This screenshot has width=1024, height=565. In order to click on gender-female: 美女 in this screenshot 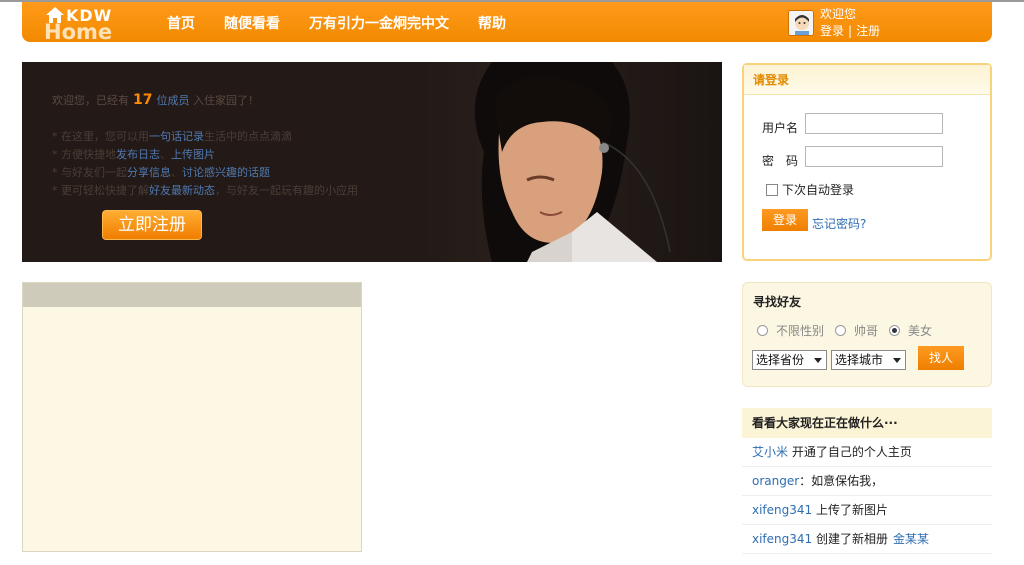, I will do `click(910, 330)`.